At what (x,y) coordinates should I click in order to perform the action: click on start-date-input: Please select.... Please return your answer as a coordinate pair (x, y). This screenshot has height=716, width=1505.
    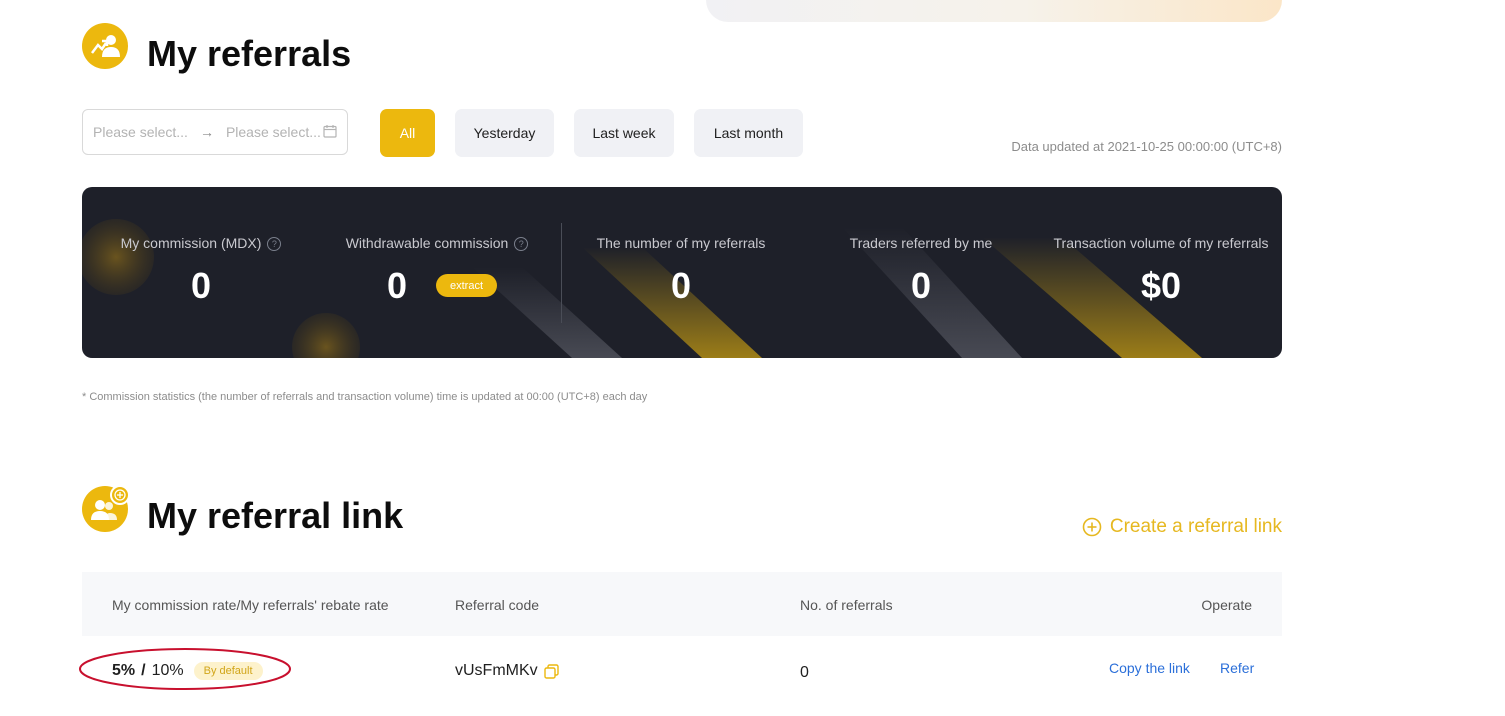
    Looking at the image, I should click on (140, 132).